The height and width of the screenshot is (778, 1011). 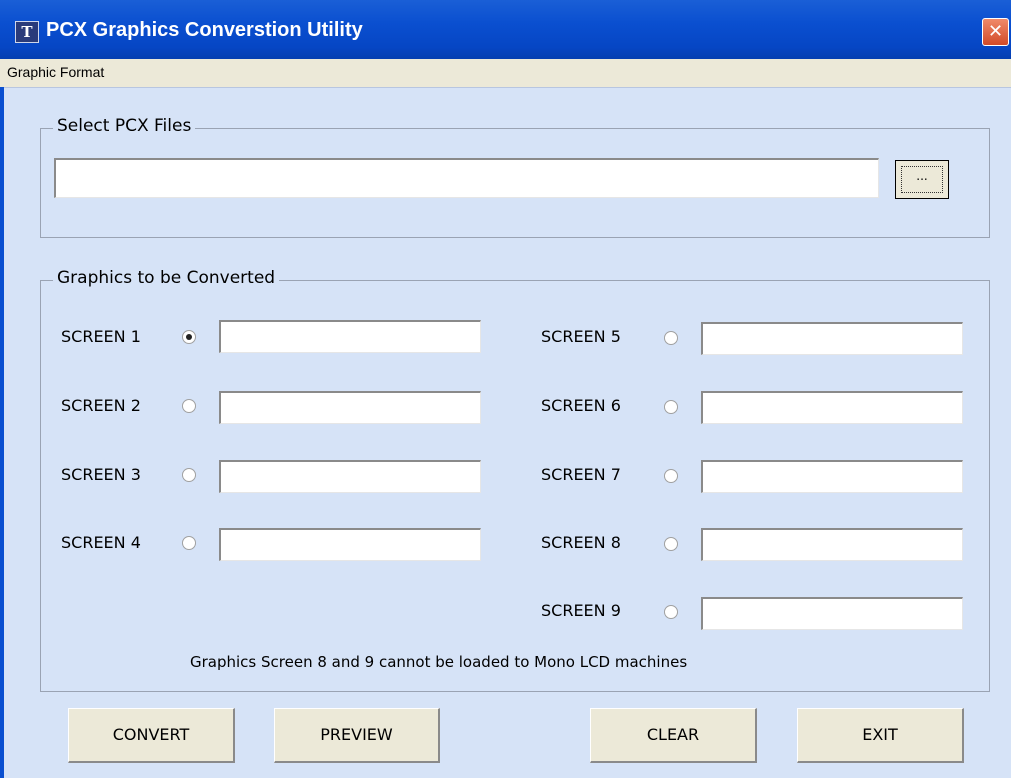 What do you see at coordinates (101, 405) in the screenshot?
I see `screen-2-label: SCREEN 2` at bounding box center [101, 405].